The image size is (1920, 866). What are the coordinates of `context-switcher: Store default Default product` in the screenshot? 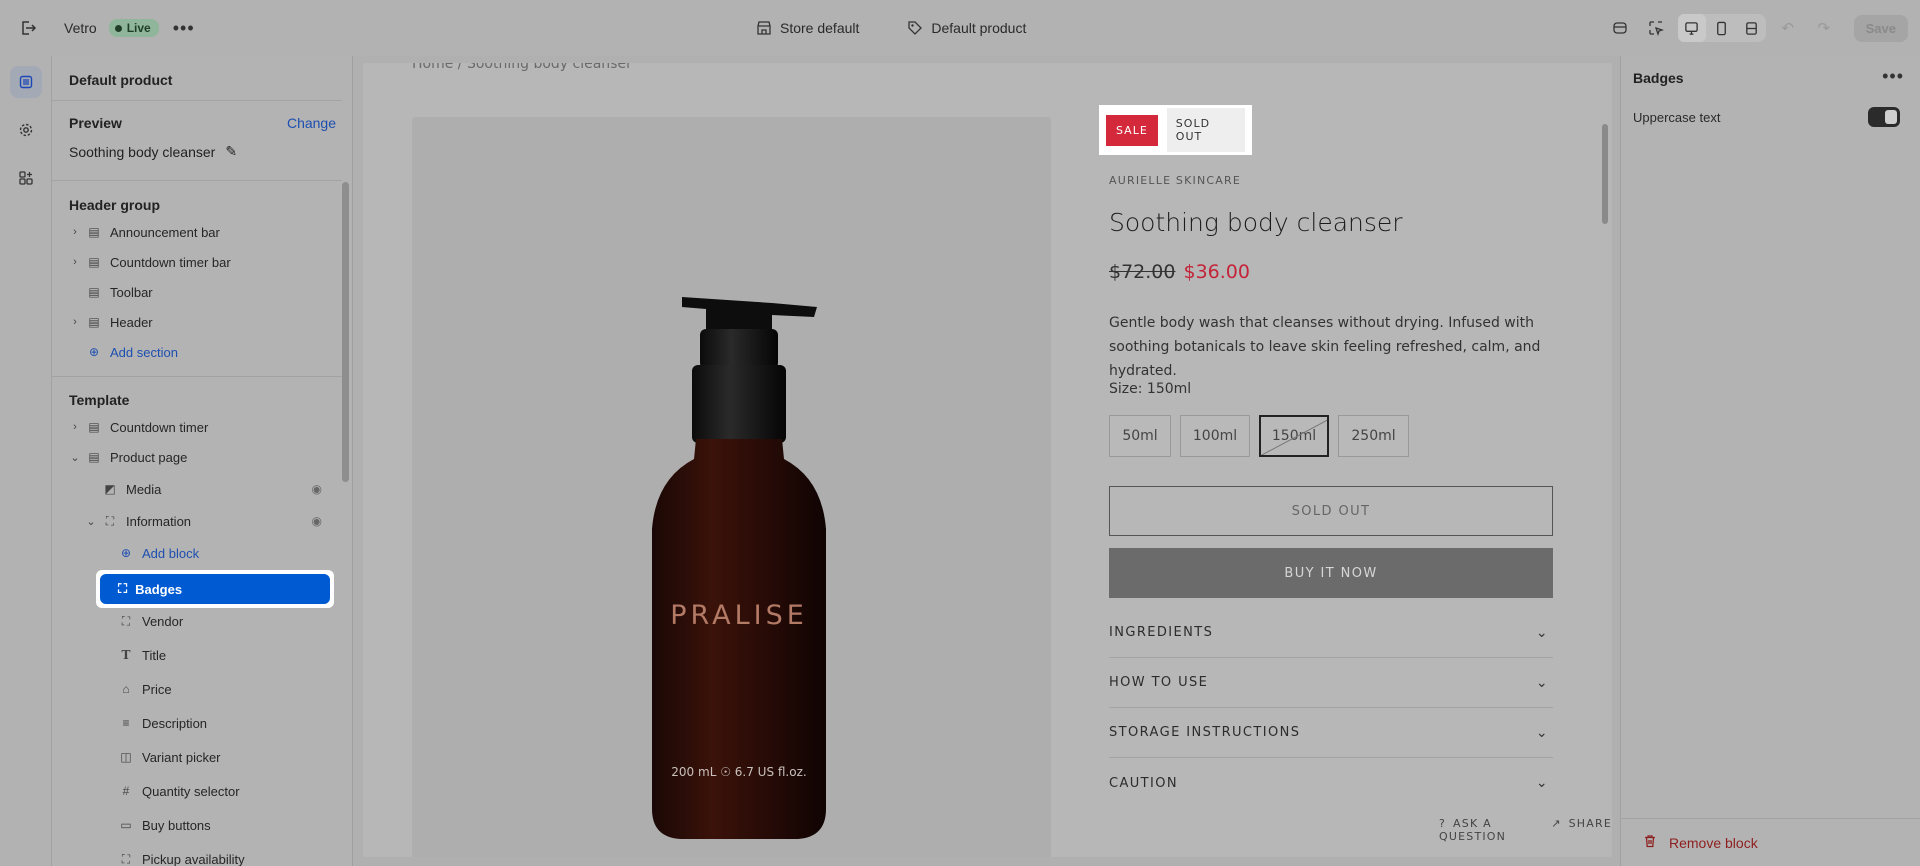 It's located at (891, 28).